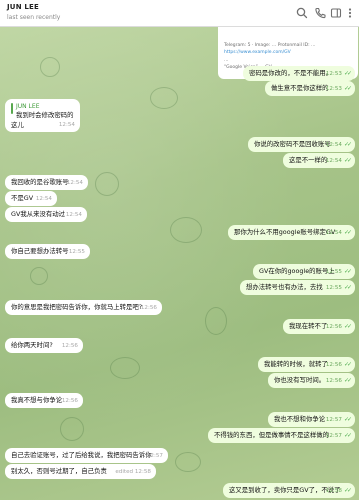 This screenshot has height=500, width=359. Describe the element at coordinates (304, 271) in the screenshot. I see `message-outgoing: GV在你的google的账号上 12:55 ✓✓` at that location.